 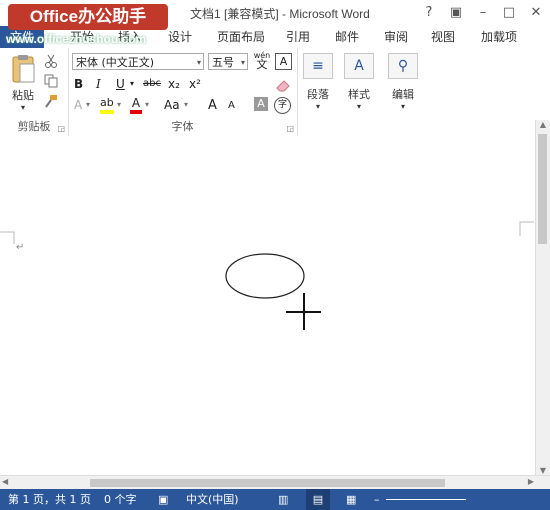 I want to click on grow-font-button: A, so click(x=212, y=105).